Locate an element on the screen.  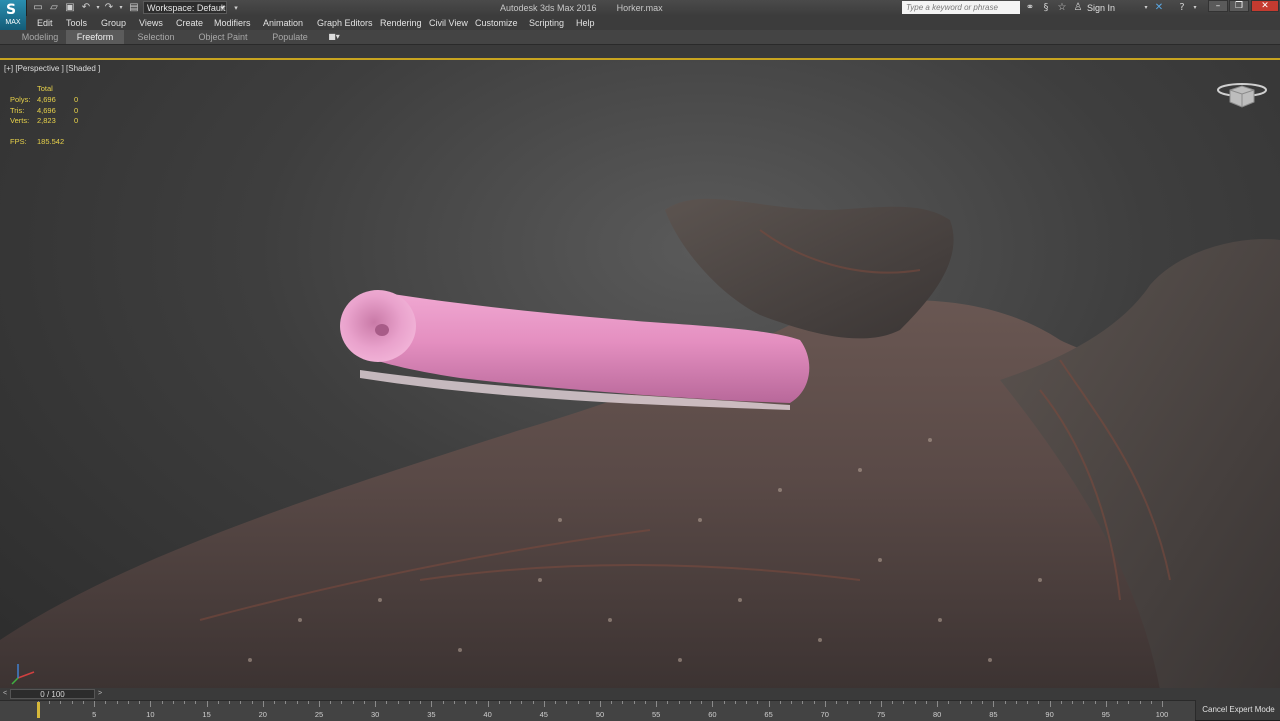
time-slider-handle: 0 / 100 is located at coordinates (52, 694).